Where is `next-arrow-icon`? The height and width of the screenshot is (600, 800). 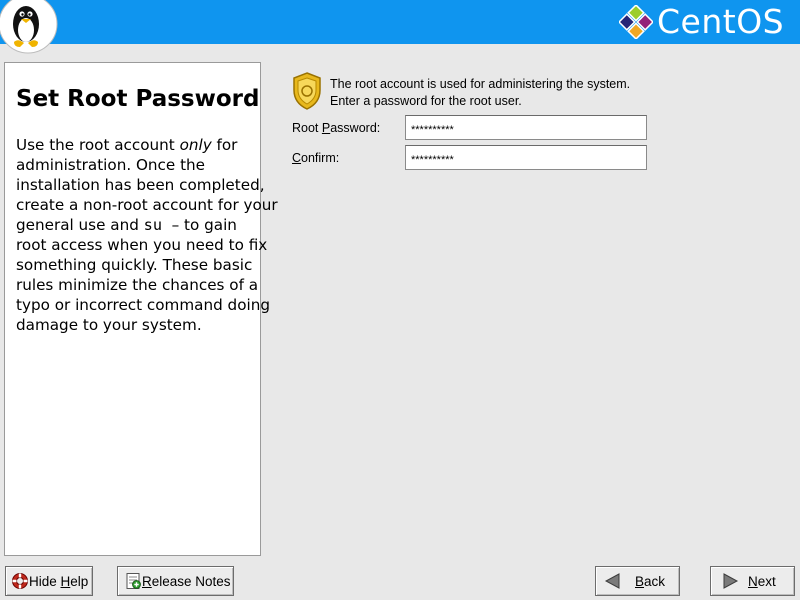 next-arrow-icon is located at coordinates (731, 581).